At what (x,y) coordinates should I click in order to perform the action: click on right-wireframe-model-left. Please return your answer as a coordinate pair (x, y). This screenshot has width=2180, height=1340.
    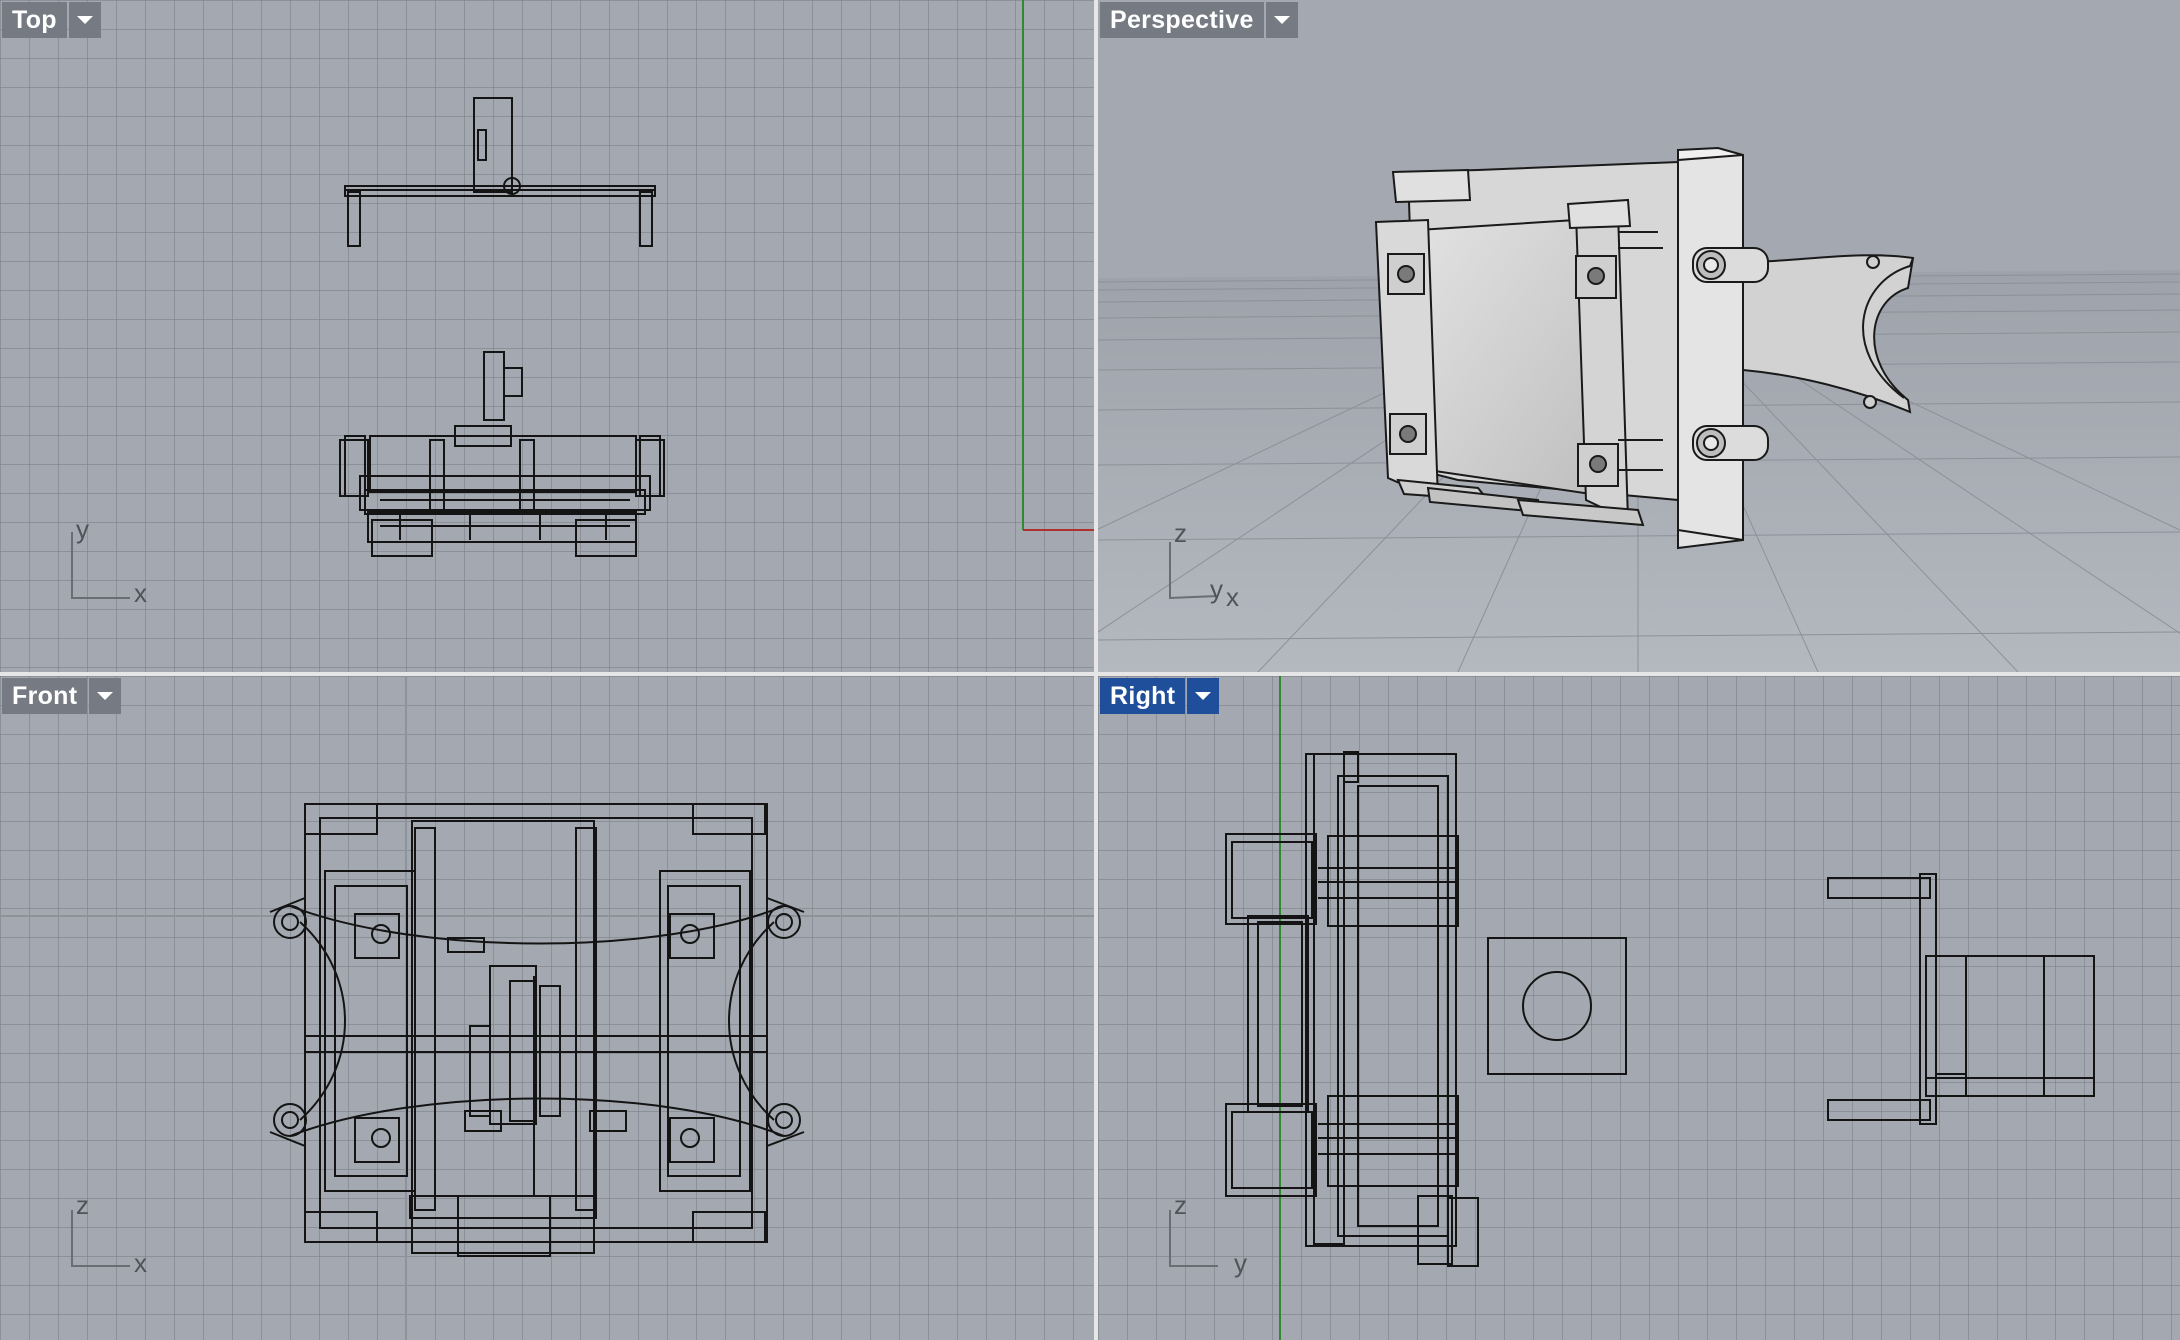
    Looking at the image, I should click on (1352, 1009).